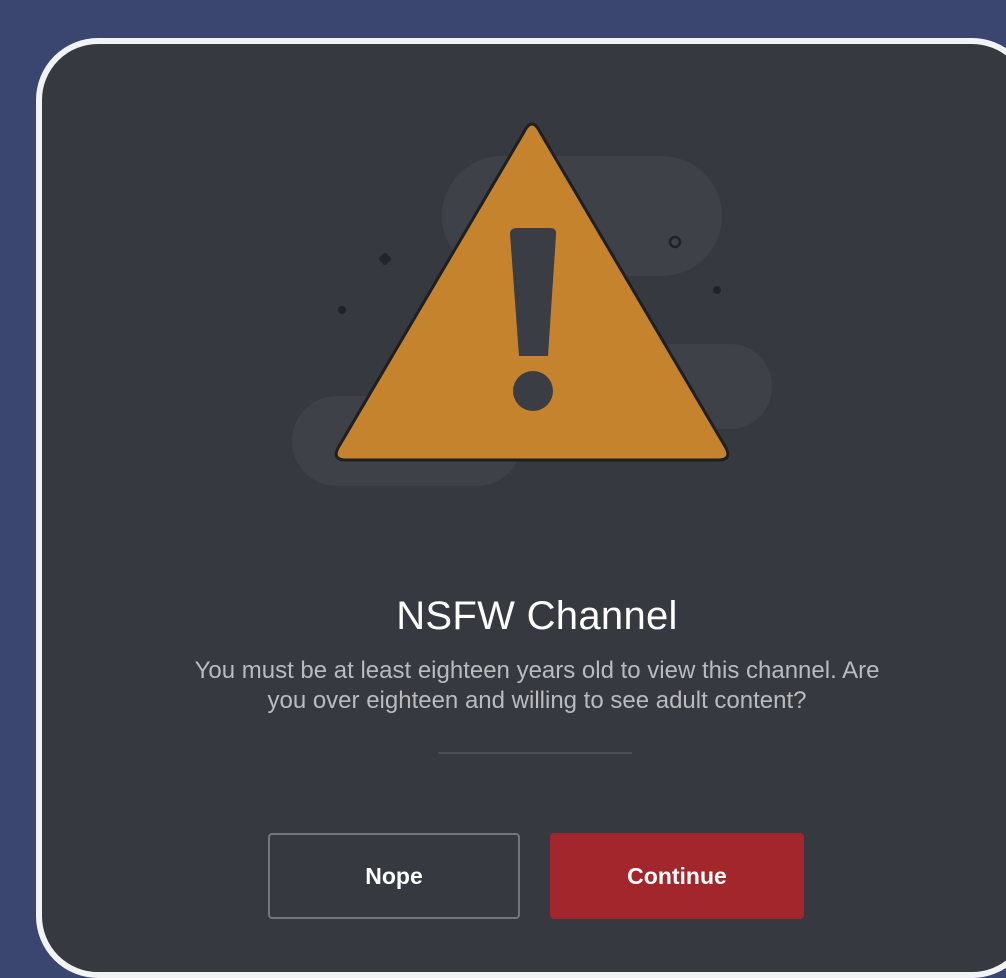 The height and width of the screenshot is (978, 1006). Describe the element at coordinates (385, 259) in the screenshot. I see `sparkle-icon` at that location.